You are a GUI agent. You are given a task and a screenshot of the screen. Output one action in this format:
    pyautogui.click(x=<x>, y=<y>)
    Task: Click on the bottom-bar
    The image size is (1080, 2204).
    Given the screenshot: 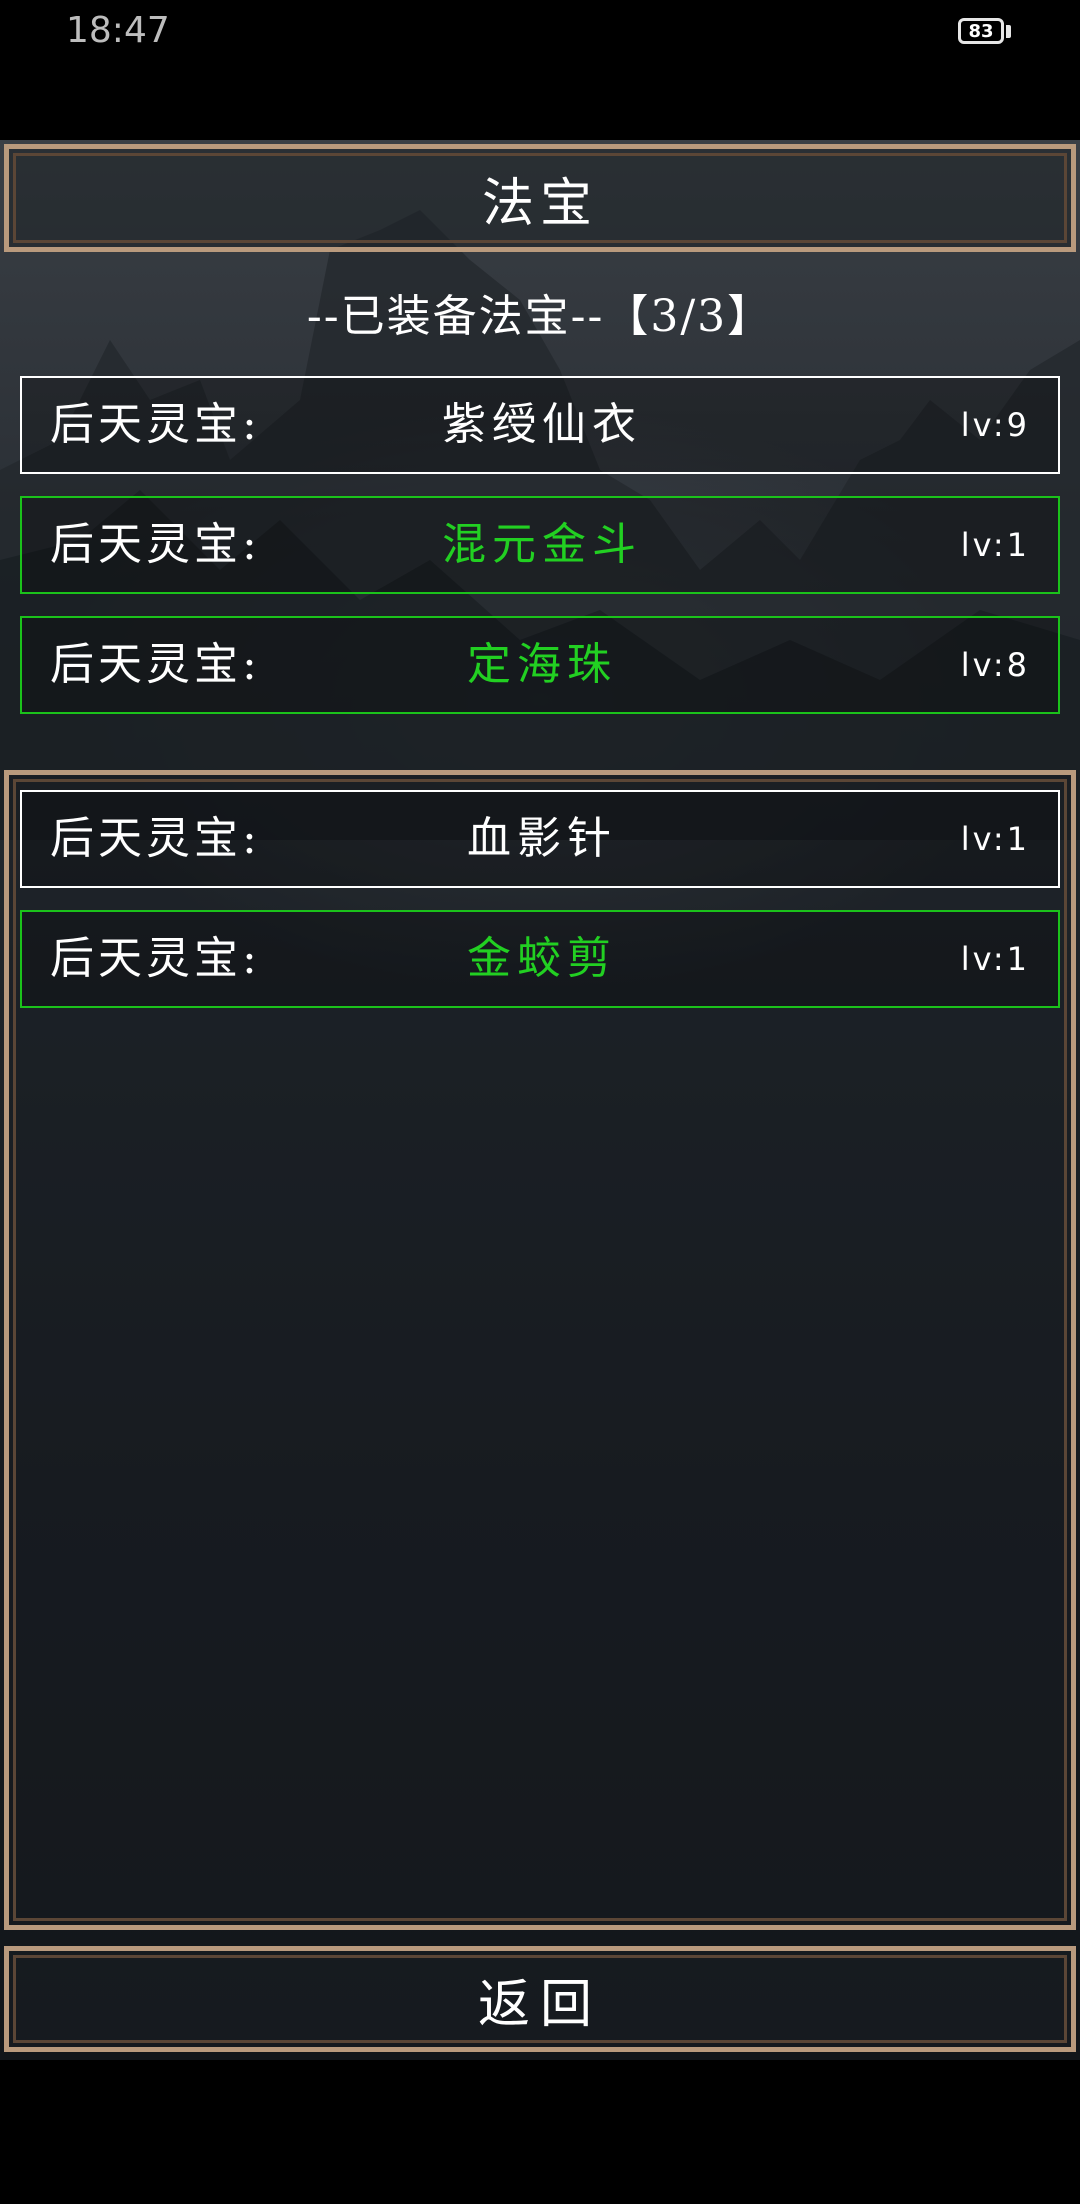 What is the action you would take?
    pyautogui.click(x=540, y=2132)
    